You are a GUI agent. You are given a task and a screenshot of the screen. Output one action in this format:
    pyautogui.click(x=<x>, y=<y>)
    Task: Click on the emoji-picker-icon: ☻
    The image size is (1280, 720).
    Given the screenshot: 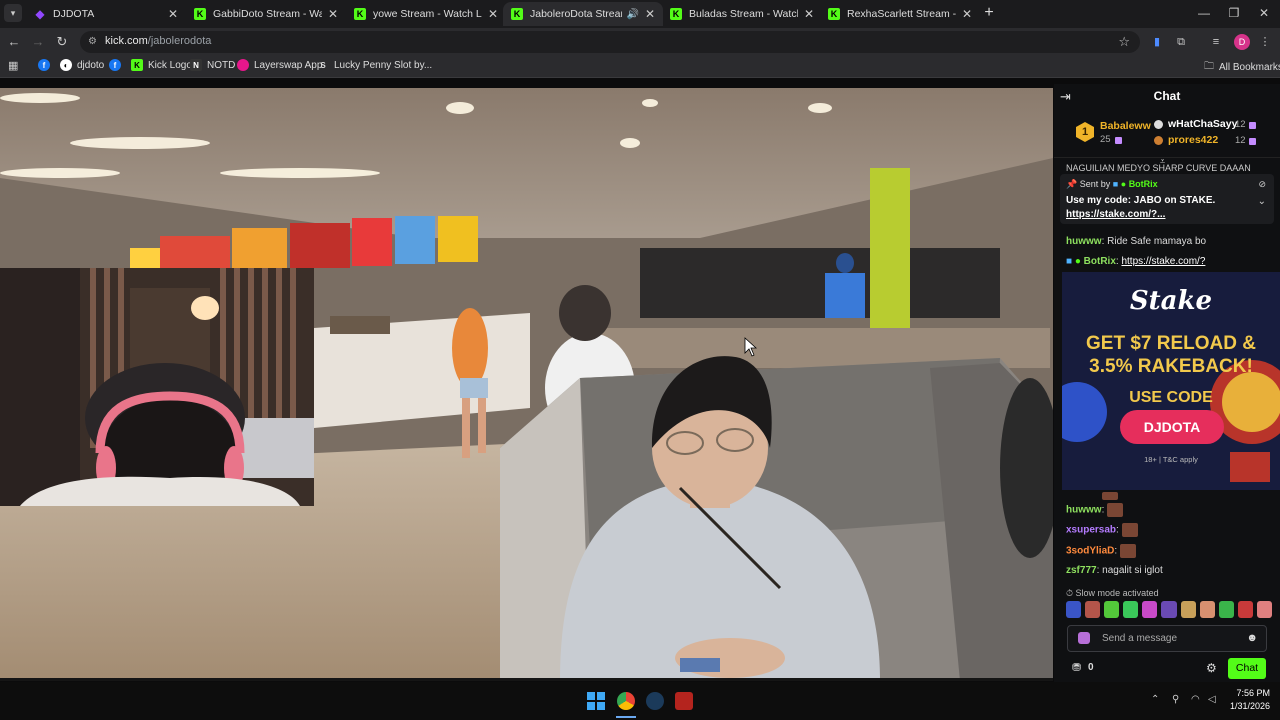 What is the action you would take?
    pyautogui.click(x=1252, y=638)
    